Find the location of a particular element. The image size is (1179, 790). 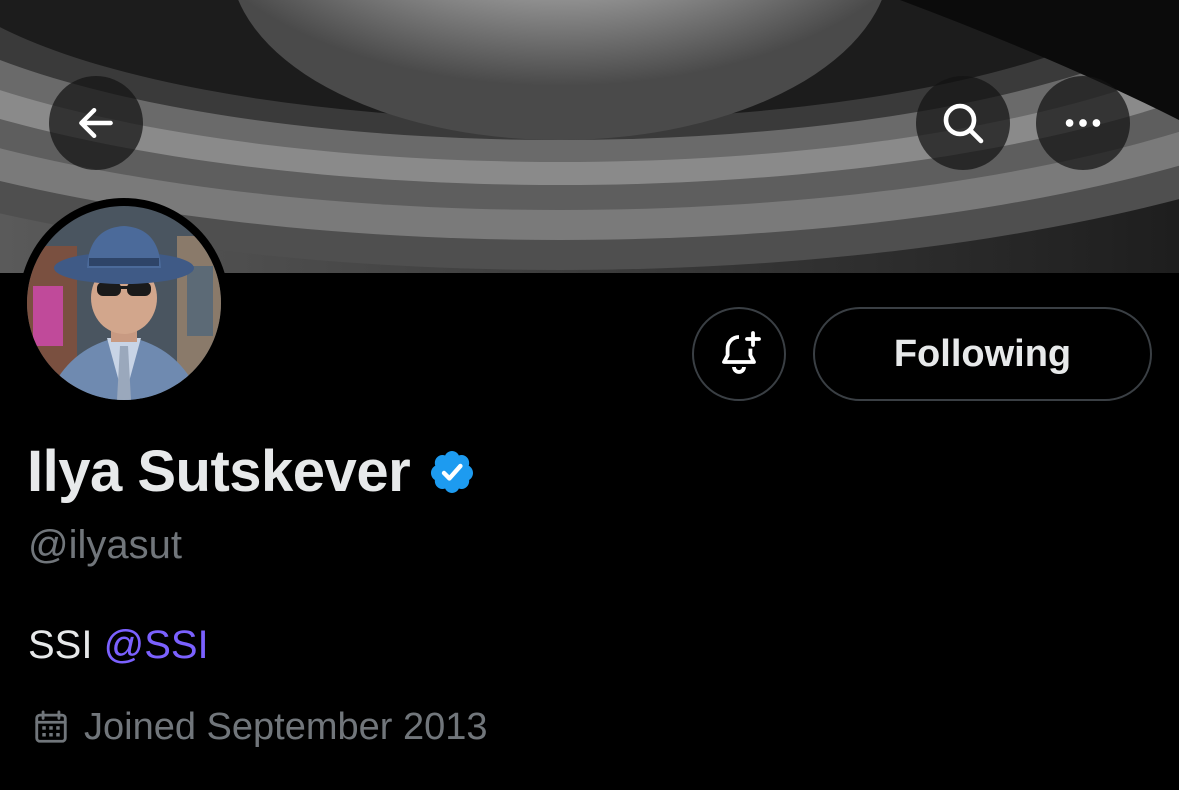

search-icon is located at coordinates (963, 123).